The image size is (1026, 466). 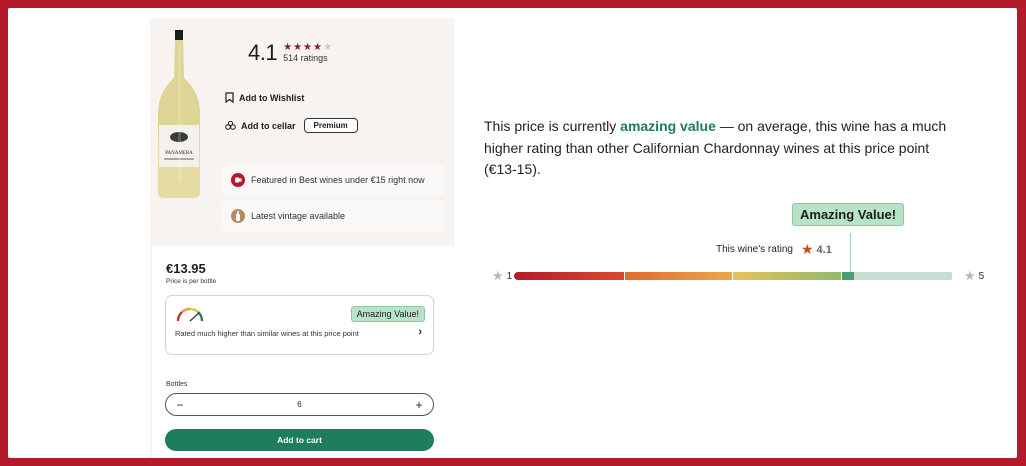 I want to click on bottles-label: Bottles, so click(x=177, y=384).